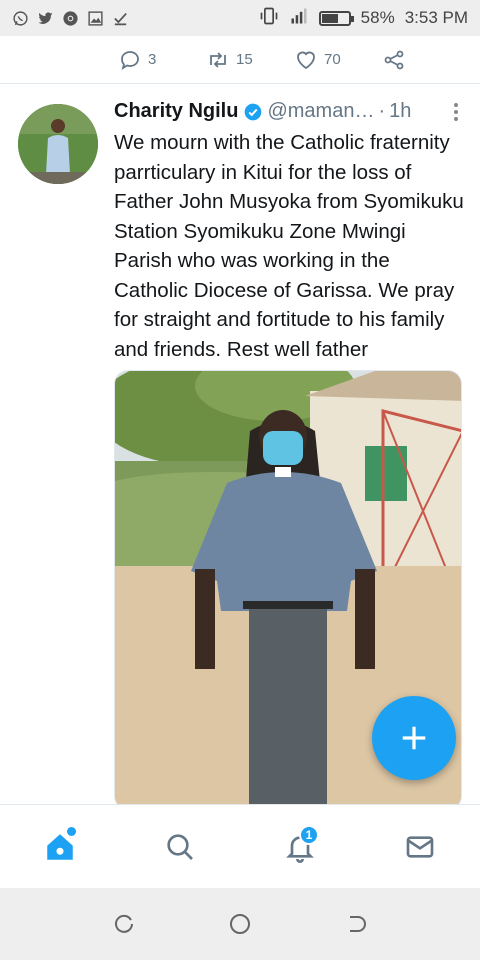  I want to click on chrome-icon, so click(70, 18).